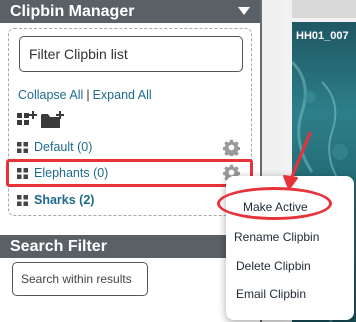 The image size is (356, 322). Describe the element at coordinates (324, 9) in the screenshot. I see `thumbnail-top-strip` at that location.